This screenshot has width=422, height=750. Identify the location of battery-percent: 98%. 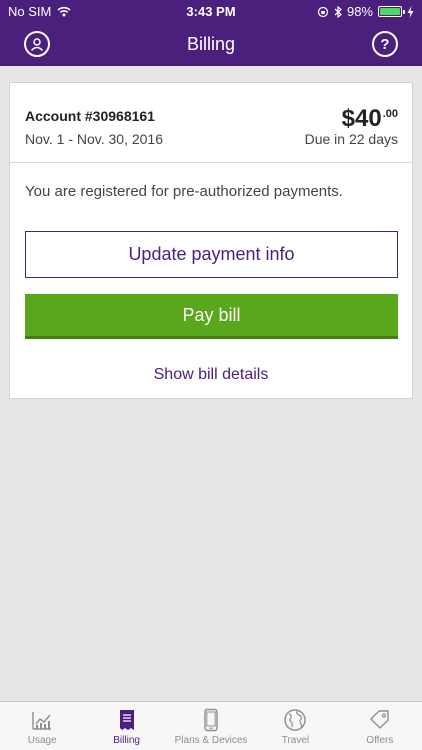
(359, 11).